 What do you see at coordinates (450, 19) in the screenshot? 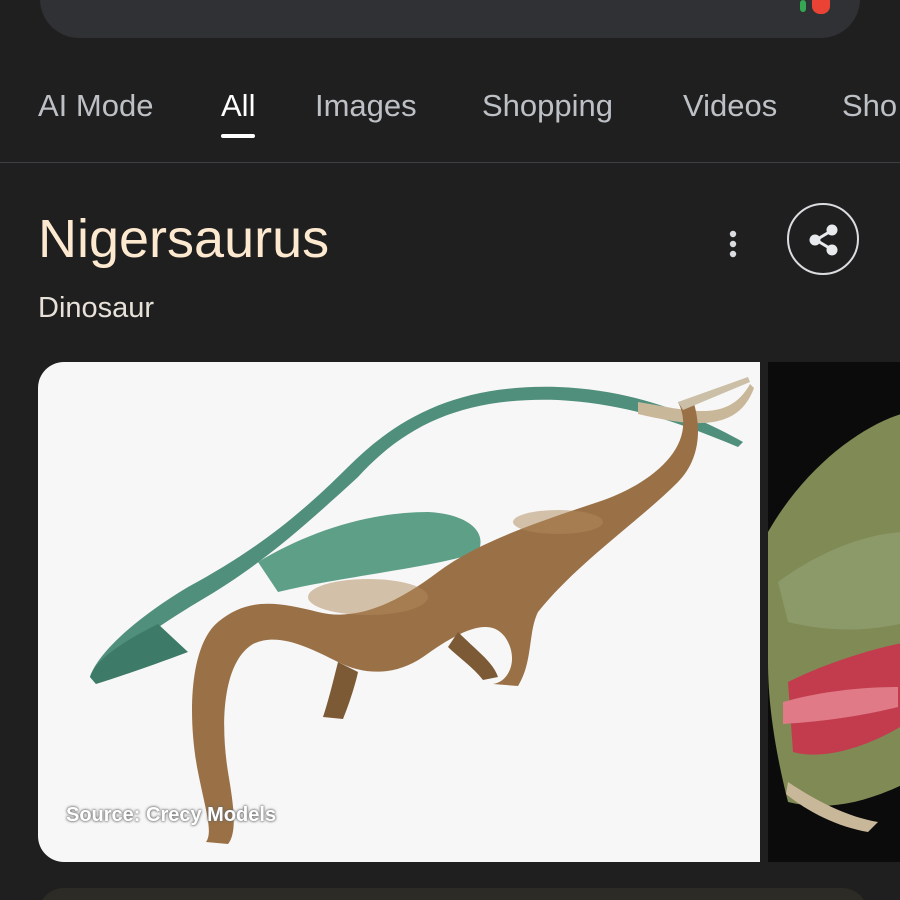
I see `search-bar` at bounding box center [450, 19].